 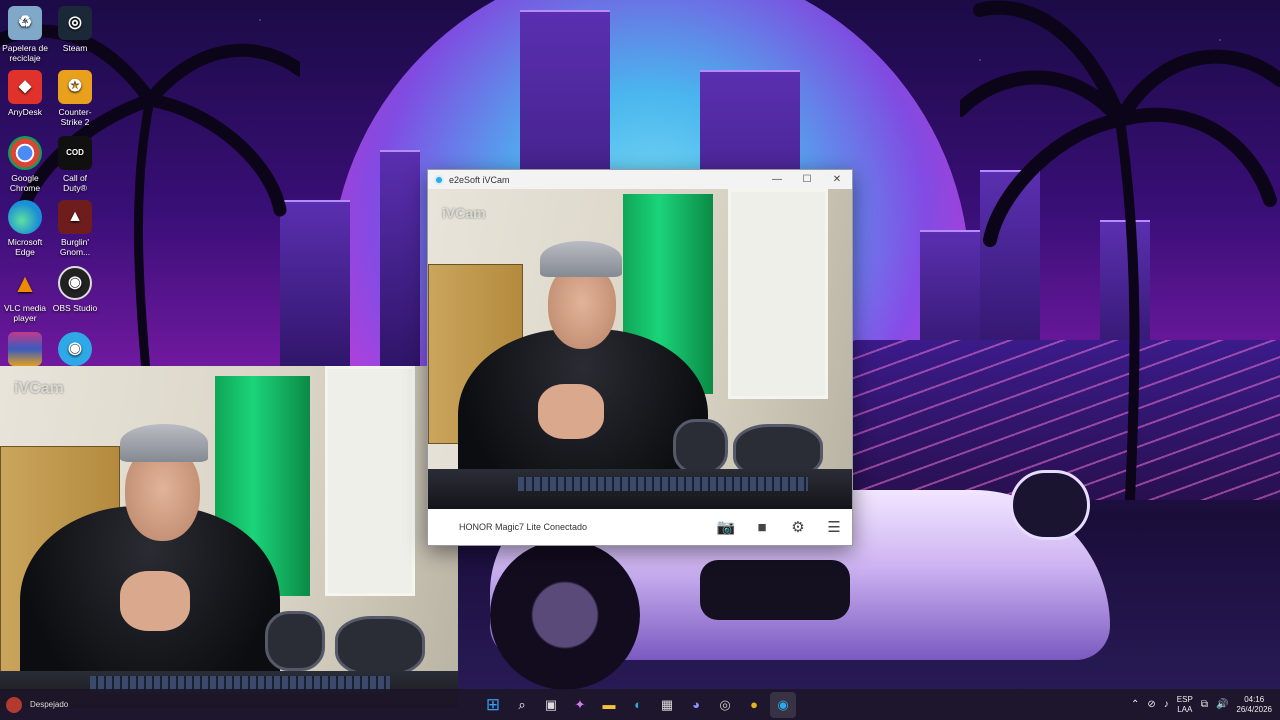 What do you see at coordinates (837, 179) in the screenshot?
I see `close-button: ✕` at bounding box center [837, 179].